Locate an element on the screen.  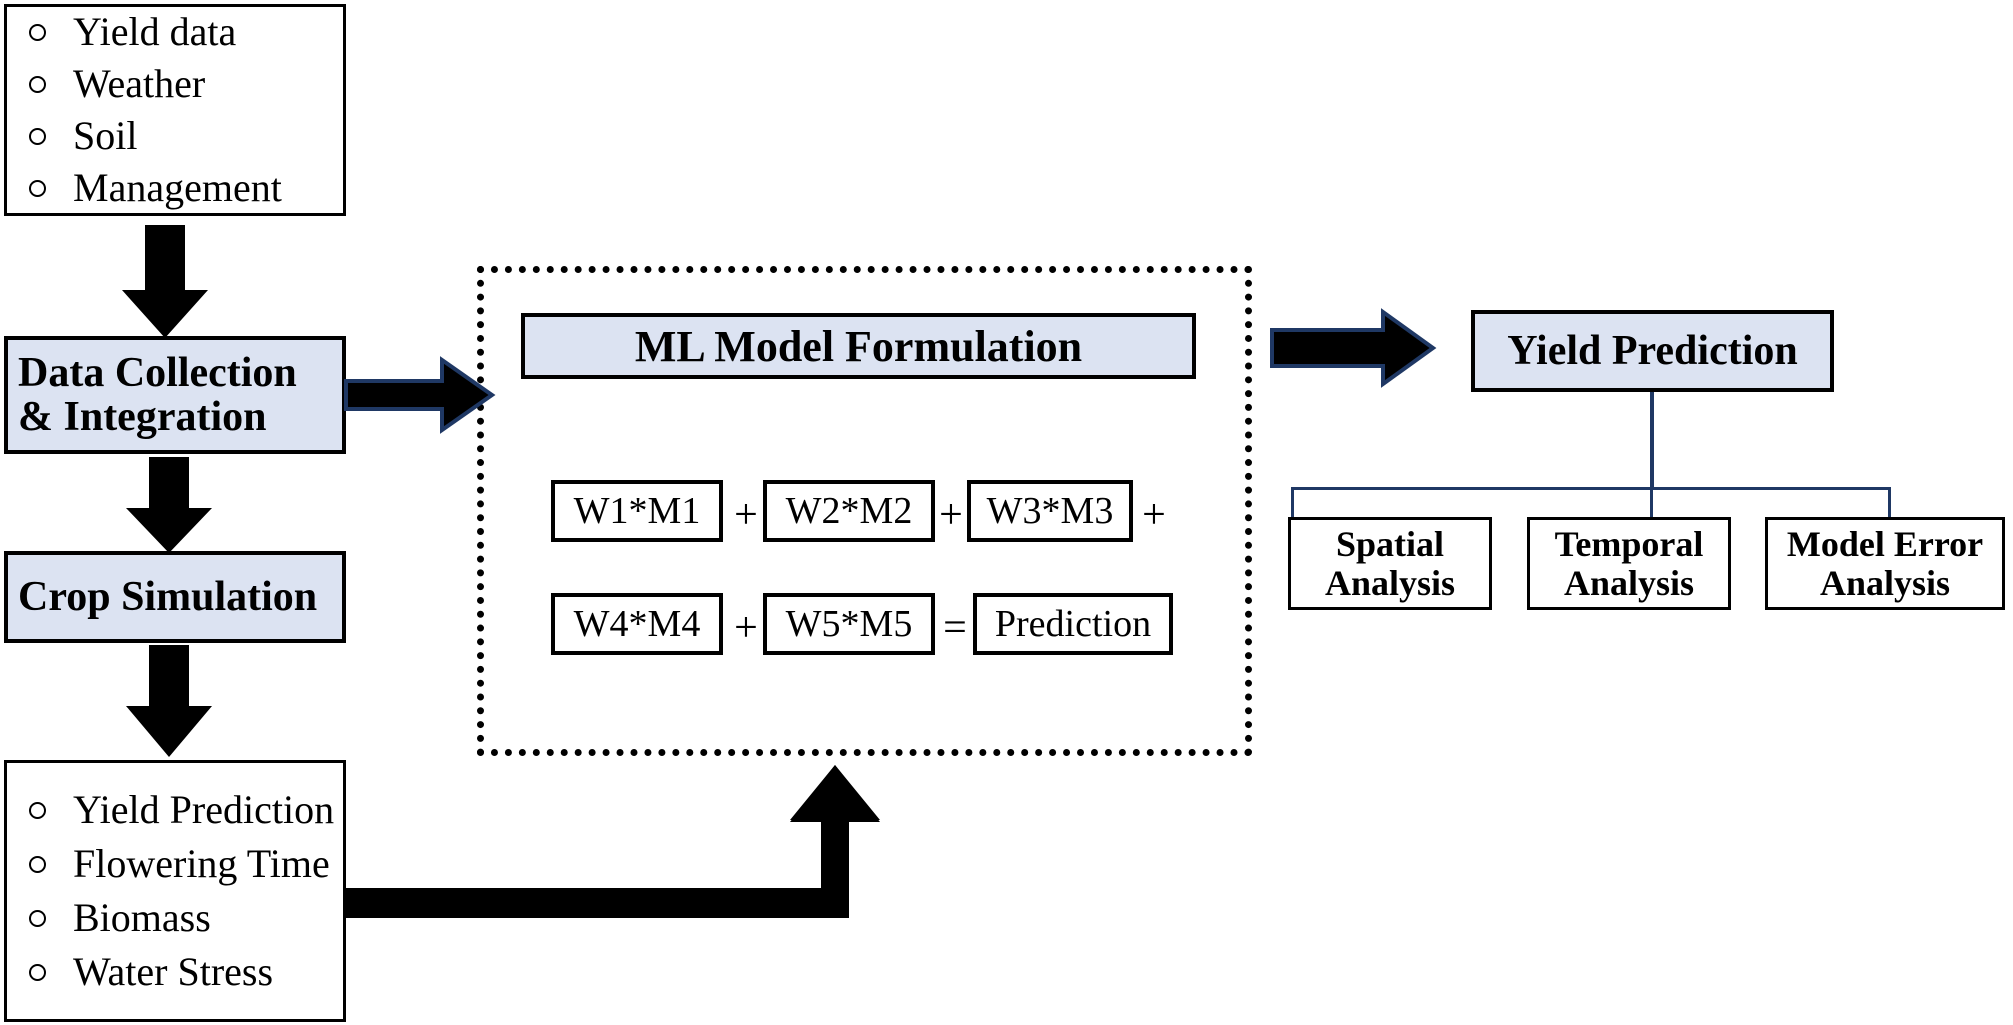
tree-connector-vertical-root is located at coordinates (1652, 440).